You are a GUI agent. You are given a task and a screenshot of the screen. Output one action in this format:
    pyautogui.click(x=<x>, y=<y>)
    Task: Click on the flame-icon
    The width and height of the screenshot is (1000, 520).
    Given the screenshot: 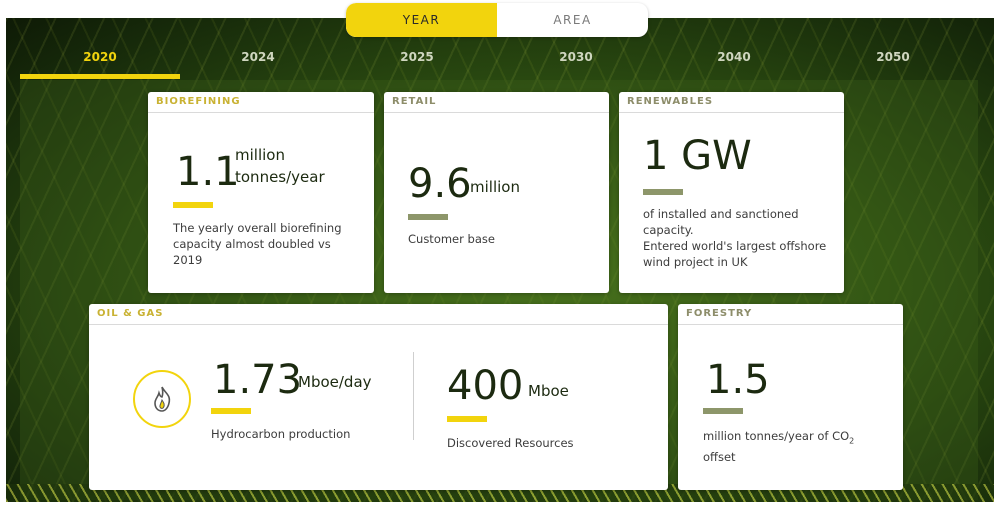 What is the action you would take?
    pyautogui.click(x=162, y=399)
    